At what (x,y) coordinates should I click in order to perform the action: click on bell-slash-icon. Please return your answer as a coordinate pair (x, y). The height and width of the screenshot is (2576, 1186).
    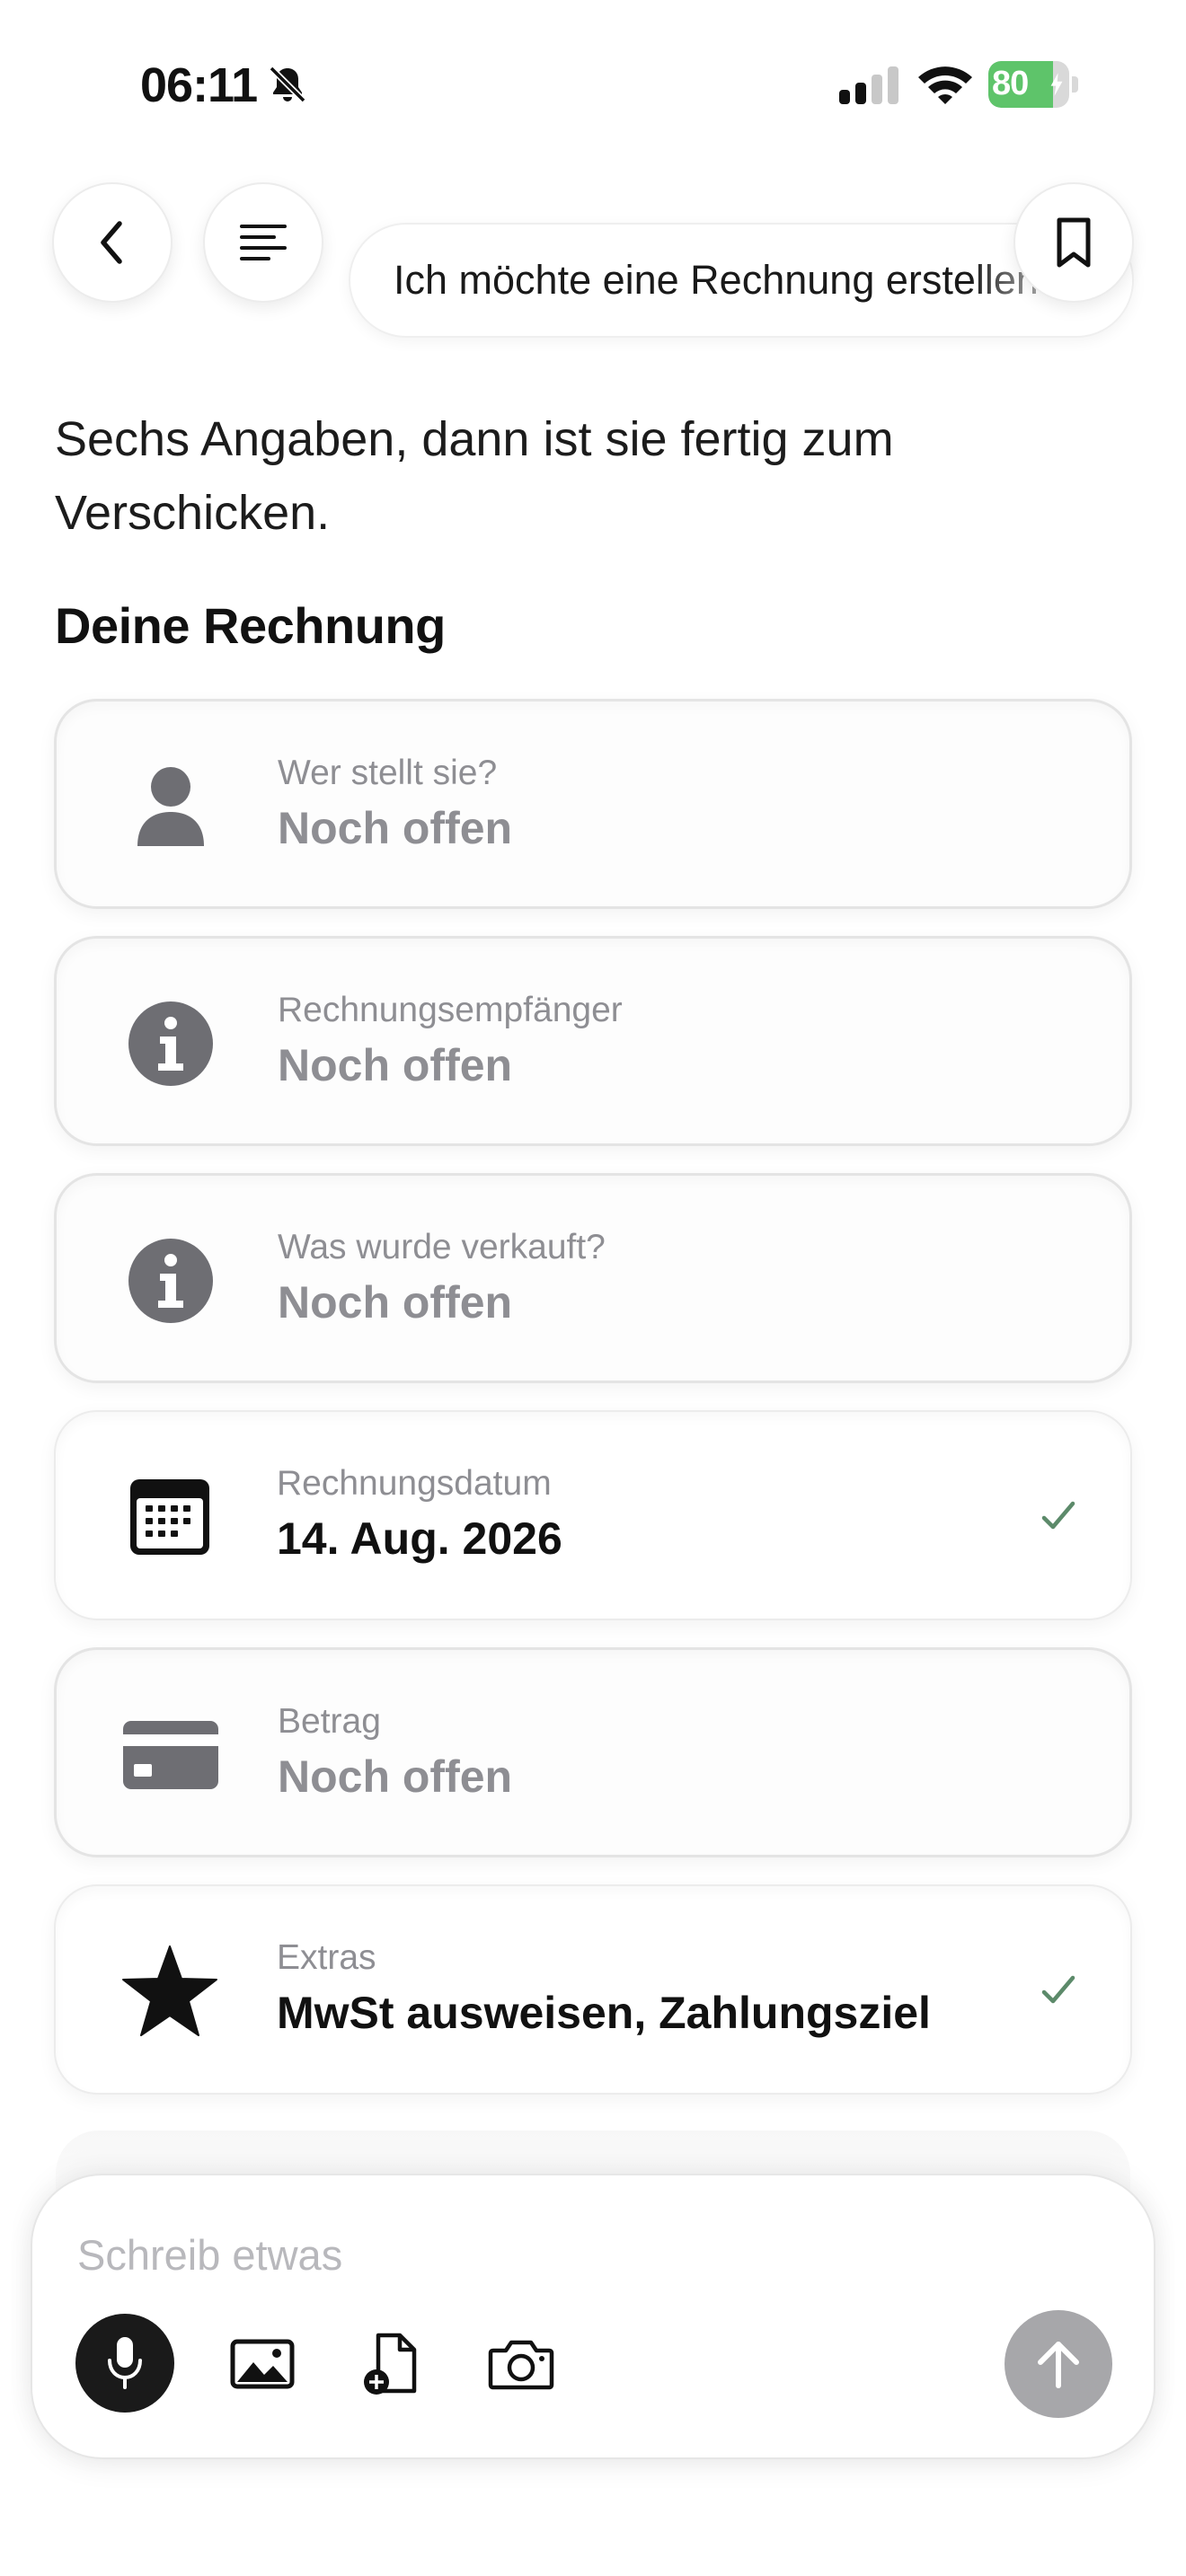
    Looking at the image, I should click on (287, 84).